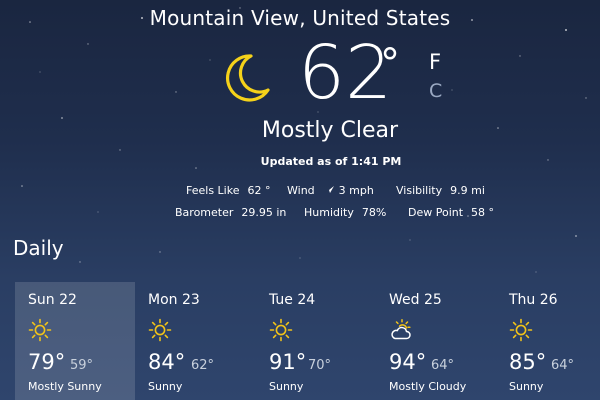 The width and height of the screenshot is (600, 400). I want to click on detail-wind: Wind 3 mph, so click(330, 190).